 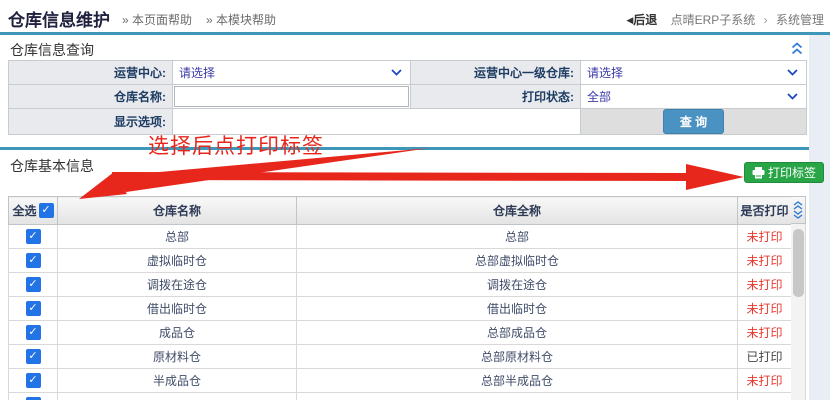 I want to click on center-warehouse-label: 运营中心一级仓库:, so click(x=495, y=72).